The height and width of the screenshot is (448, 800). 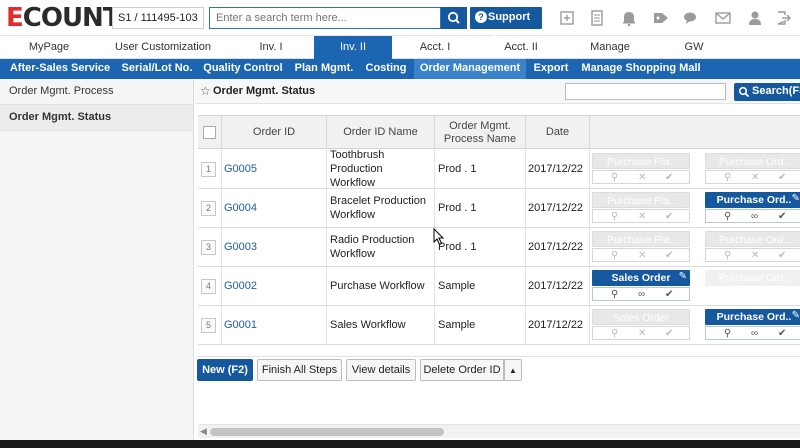 What do you see at coordinates (203, 431) in the screenshot?
I see `scroll-left-icon: ◀` at bounding box center [203, 431].